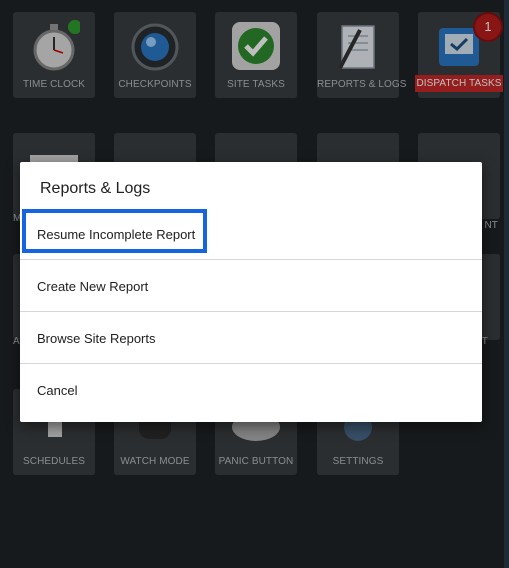 This screenshot has height=568, width=509. I want to click on dialog-title: Reports & Logs, so click(95, 188).